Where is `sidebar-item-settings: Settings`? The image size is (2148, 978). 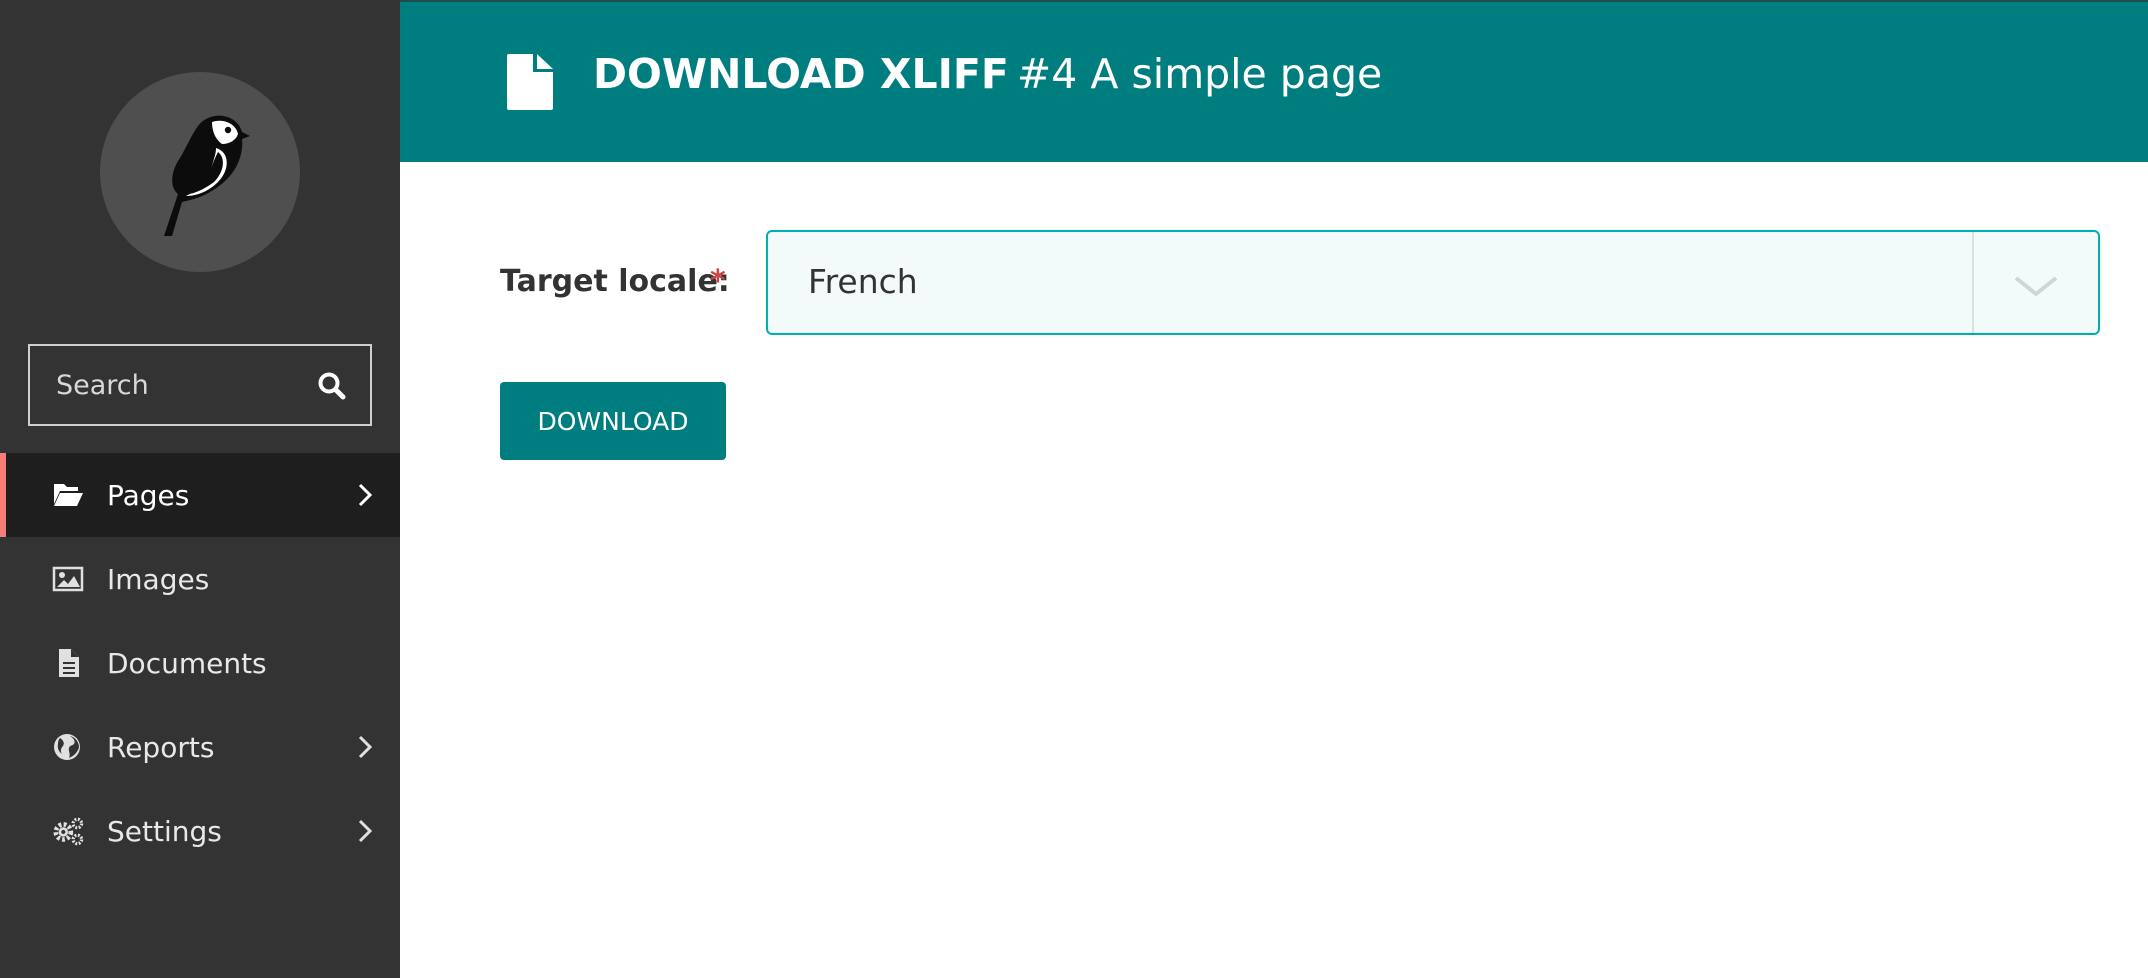 sidebar-item-settings: Settings is located at coordinates (200, 831).